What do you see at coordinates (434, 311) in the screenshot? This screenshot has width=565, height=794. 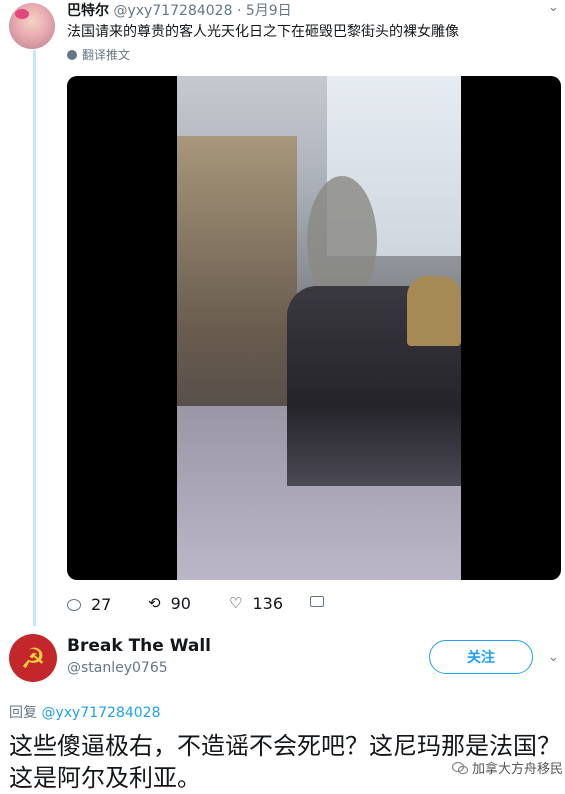 I see `video-scene-person` at bounding box center [434, 311].